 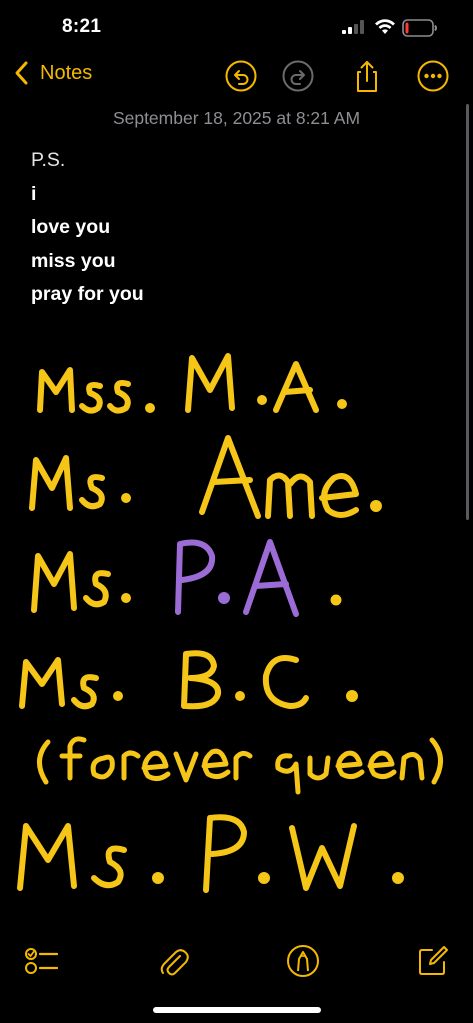 I want to click on paperclip-icon, so click(x=173, y=961).